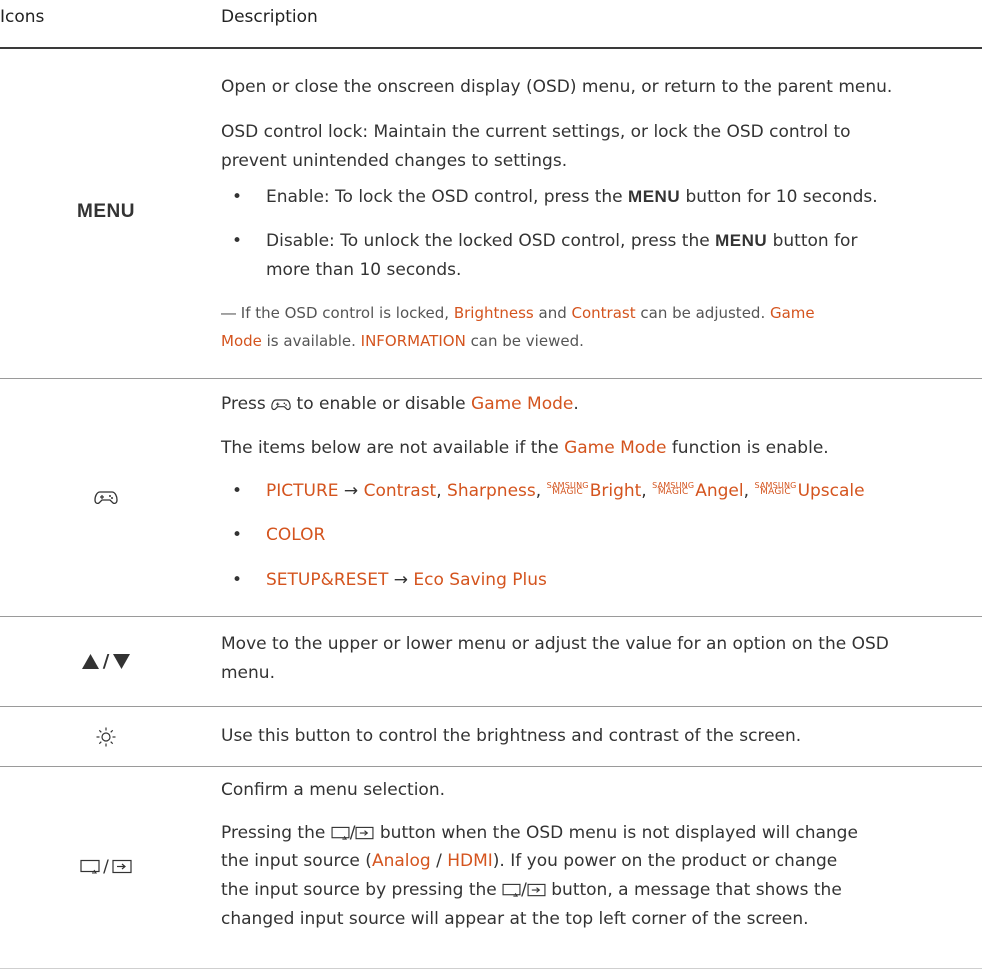  I want to click on down-arrow-icon, so click(122, 661).